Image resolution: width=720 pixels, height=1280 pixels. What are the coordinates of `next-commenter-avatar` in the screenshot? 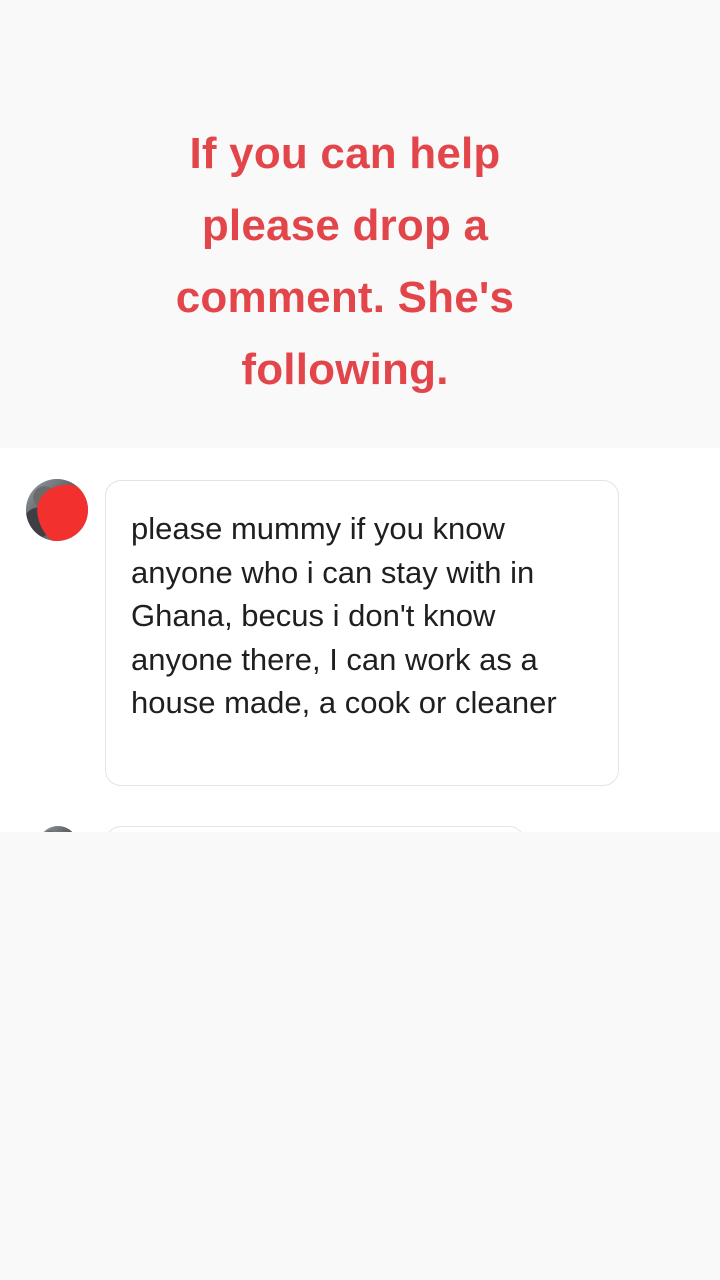 It's located at (58, 829).